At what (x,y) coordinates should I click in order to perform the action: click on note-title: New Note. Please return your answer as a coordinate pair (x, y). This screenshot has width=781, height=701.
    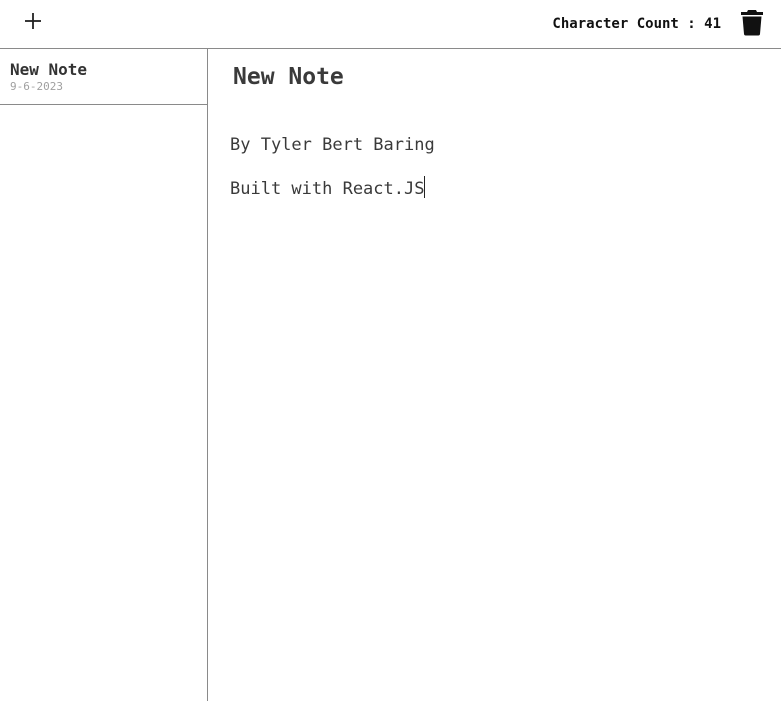
    Looking at the image, I should click on (288, 77).